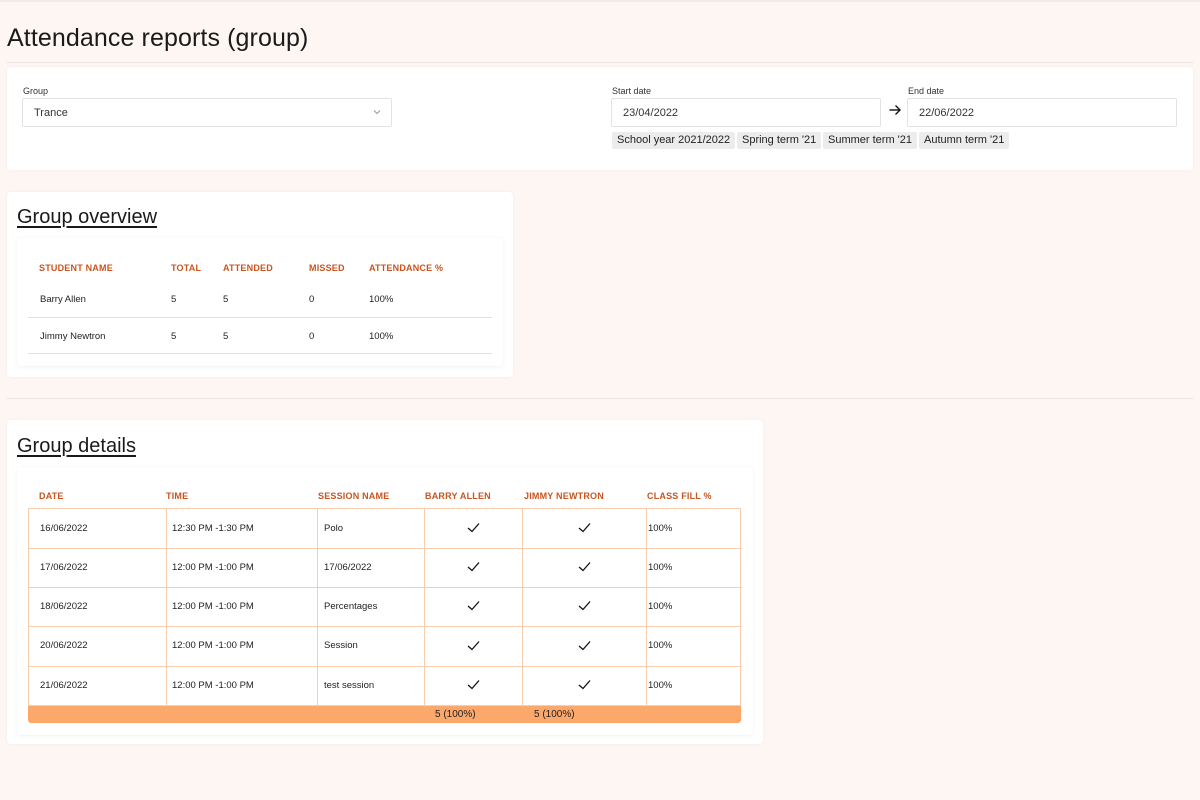 This screenshot has height=800, width=1200. Describe the element at coordinates (600, 398) in the screenshot. I see `section-divider` at that location.